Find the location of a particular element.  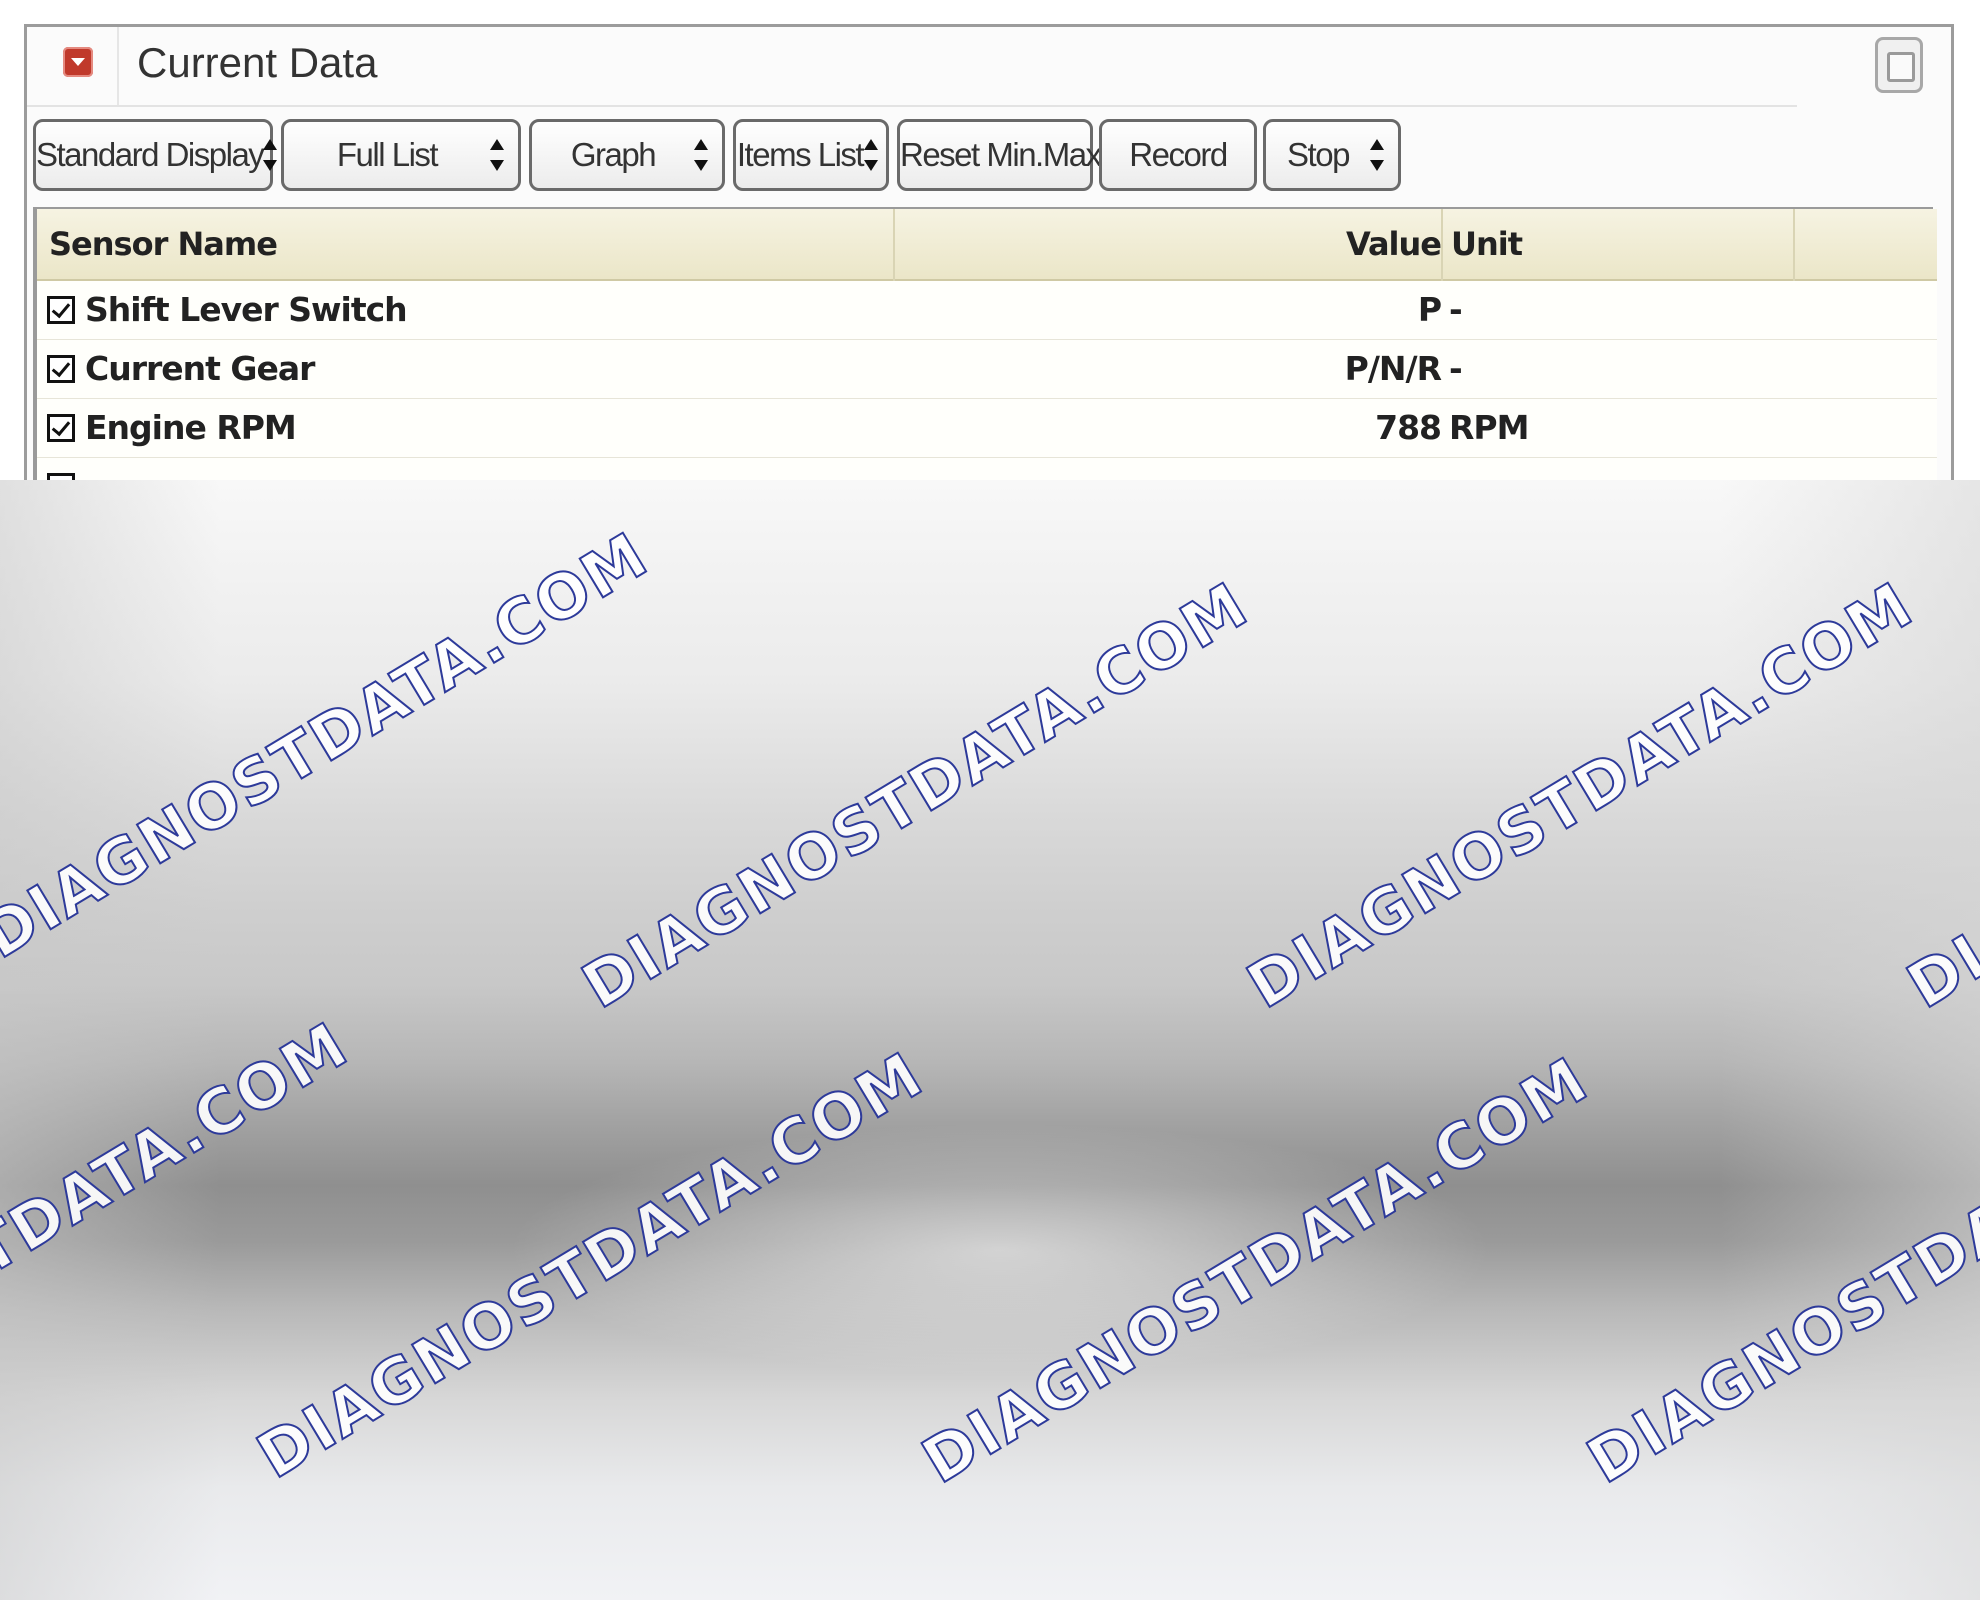

sensor-value: 788 is located at coordinates (1408, 427).